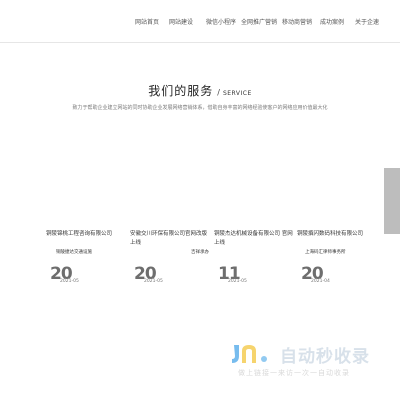 The width and height of the screenshot is (400, 400). I want to click on case-subtitle: 吉祥承办, so click(200, 252).